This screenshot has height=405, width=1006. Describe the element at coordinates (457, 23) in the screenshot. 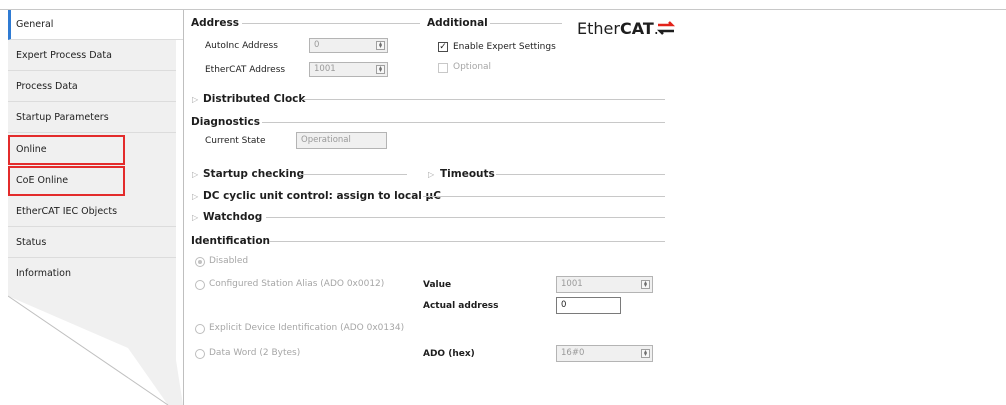

I see `additional-group-title: Additional` at that location.